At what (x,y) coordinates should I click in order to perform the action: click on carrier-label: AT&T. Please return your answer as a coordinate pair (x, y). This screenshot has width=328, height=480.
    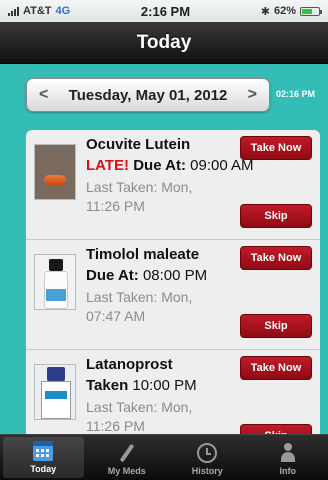
    Looking at the image, I should click on (37, 11).